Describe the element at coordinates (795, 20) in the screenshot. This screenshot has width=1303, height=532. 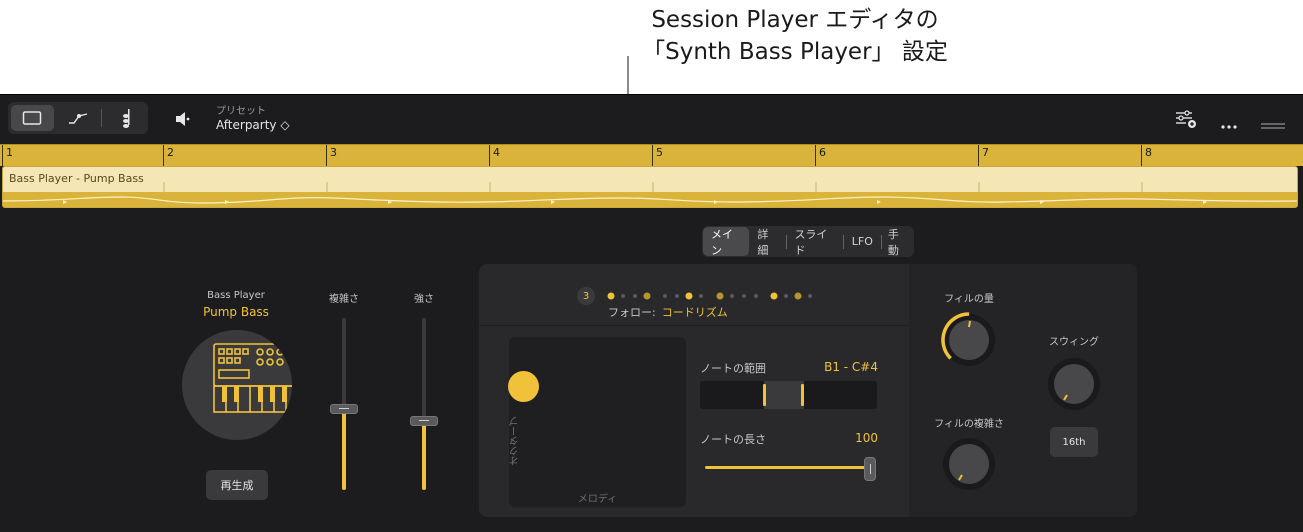
I see `annotation-line-1: Session Player エディタの` at that location.